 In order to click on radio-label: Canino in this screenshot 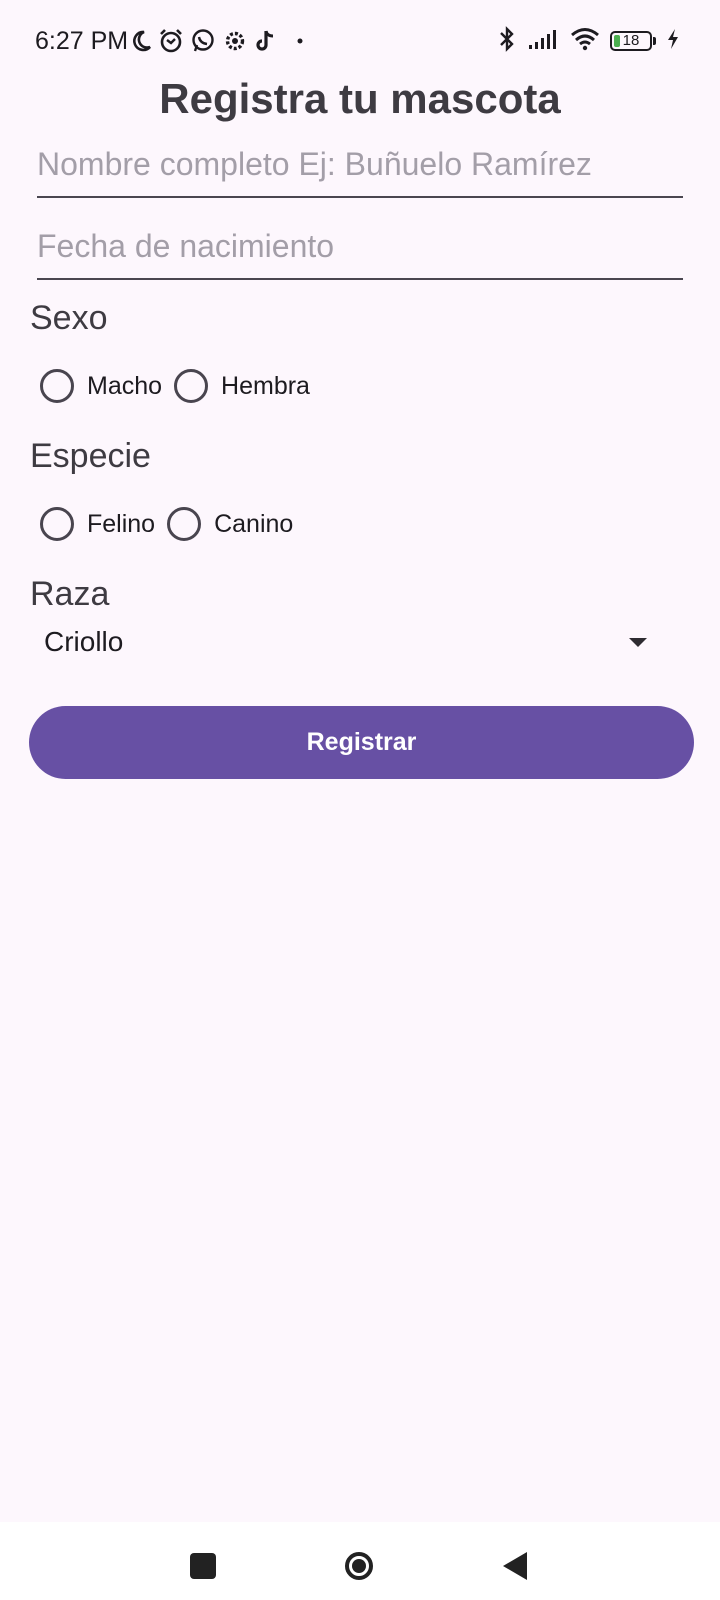, I will do `click(253, 524)`.